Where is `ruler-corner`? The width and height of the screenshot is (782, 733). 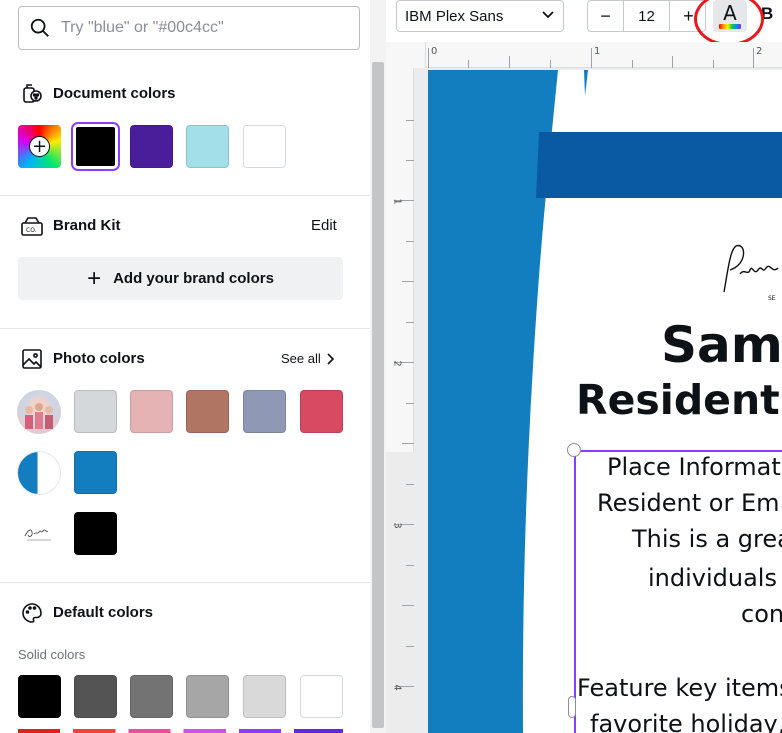
ruler-corner is located at coordinates (406, 55).